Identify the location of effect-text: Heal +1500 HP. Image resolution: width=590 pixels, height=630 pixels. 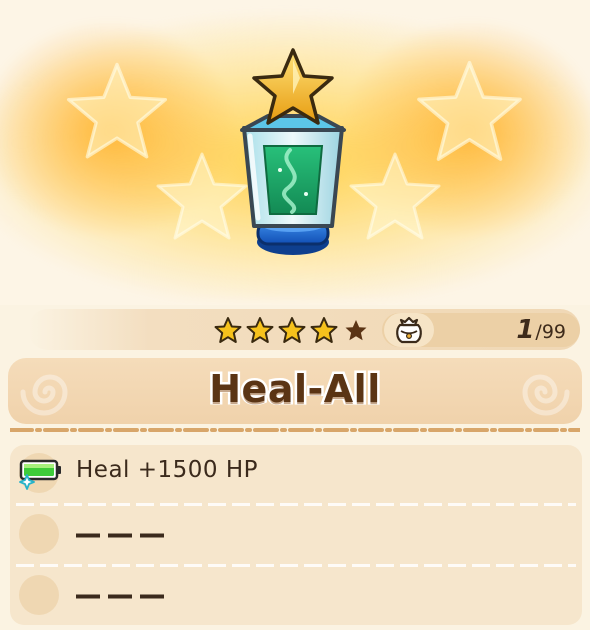
(167, 470).